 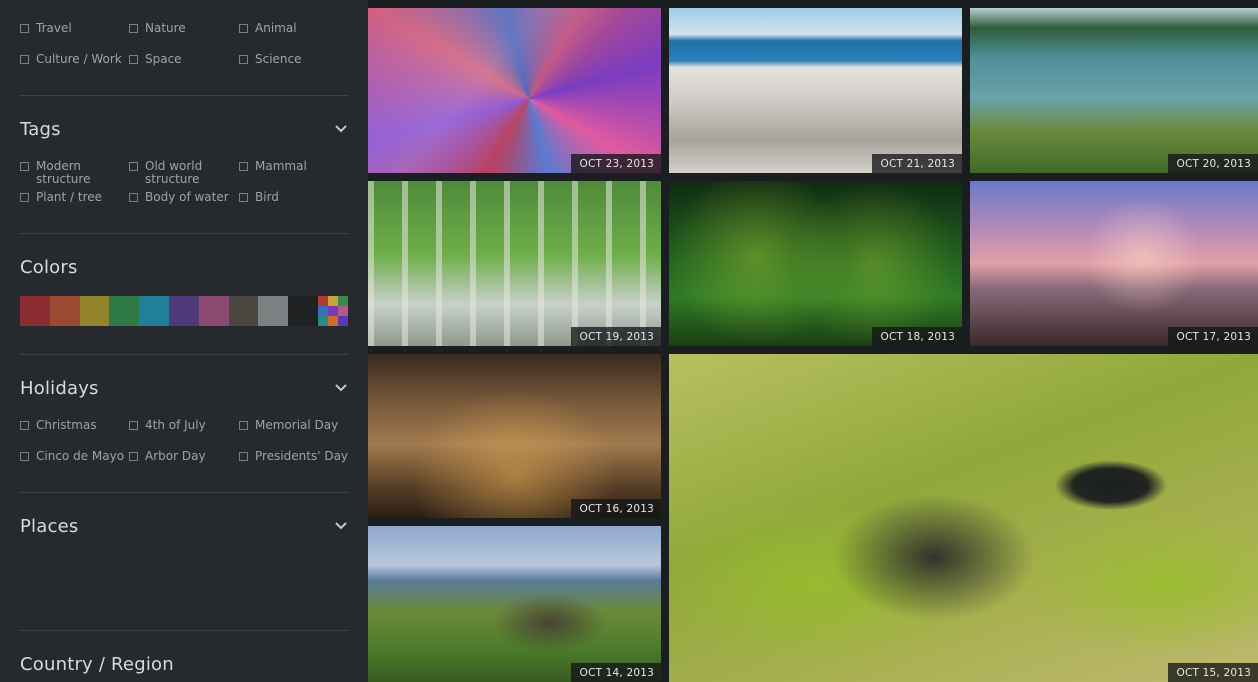 What do you see at coordinates (514, 90) in the screenshot?
I see `wallpaper-tile: OCT 23, 2013` at bounding box center [514, 90].